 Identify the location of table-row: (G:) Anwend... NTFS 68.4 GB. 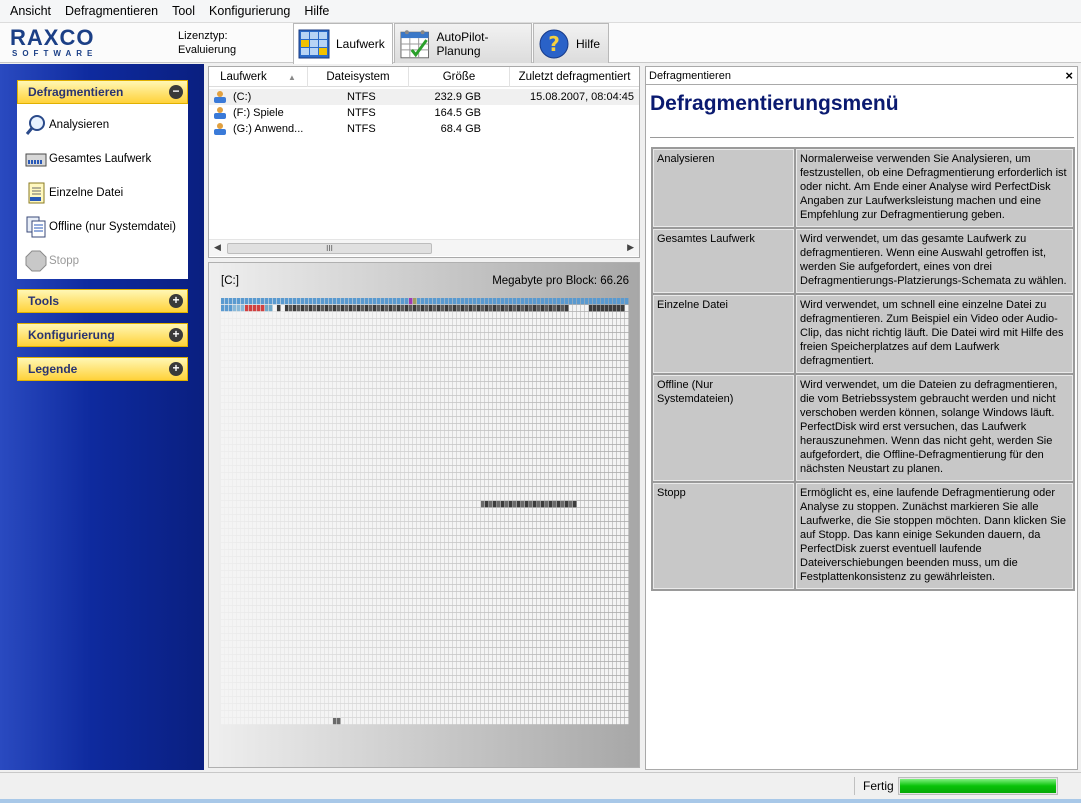
(424, 129).